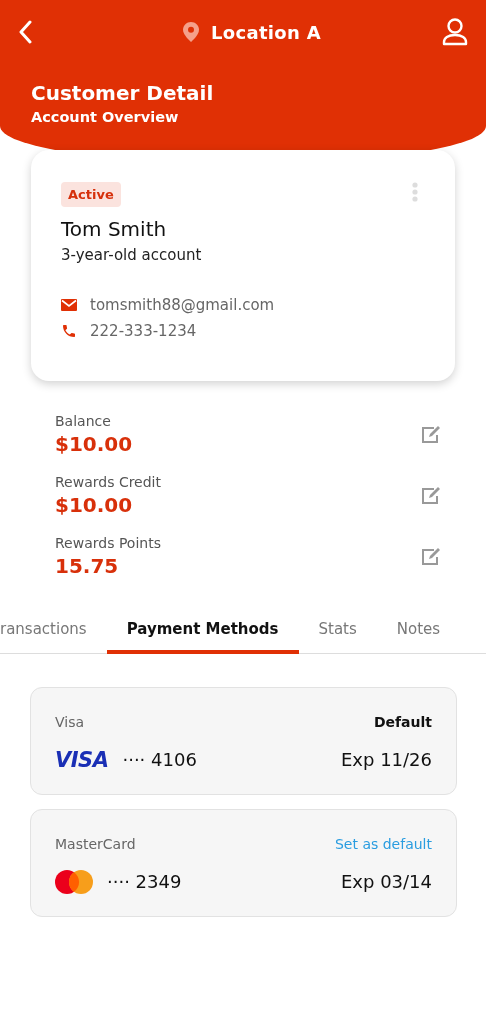 The width and height of the screenshot is (486, 1024). What do you see at coordinates (386, 881) in the screenshot?
I see `card-expiry: Exp 03/14` at bounding box center [386, 881].